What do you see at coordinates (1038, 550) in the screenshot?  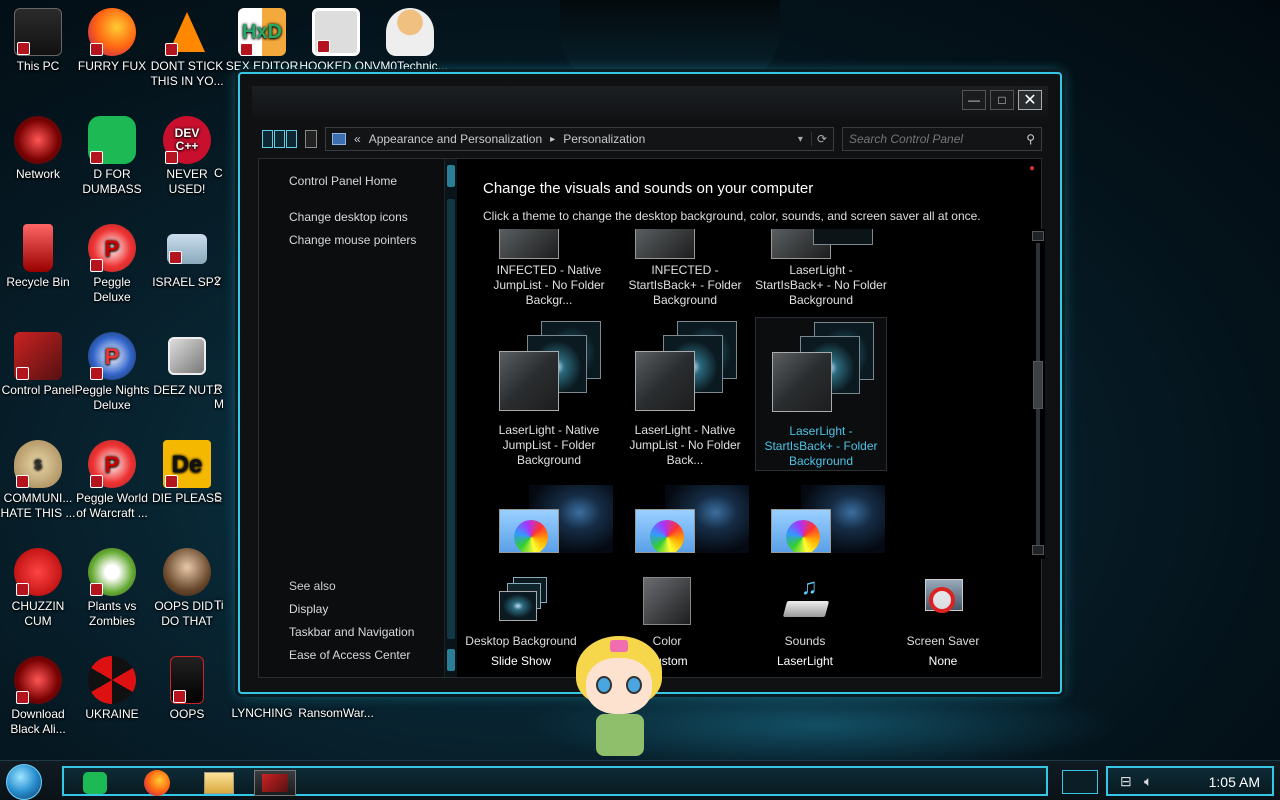 I see `scroll-down-arrow-icon` at bounding box center [1038, 550].